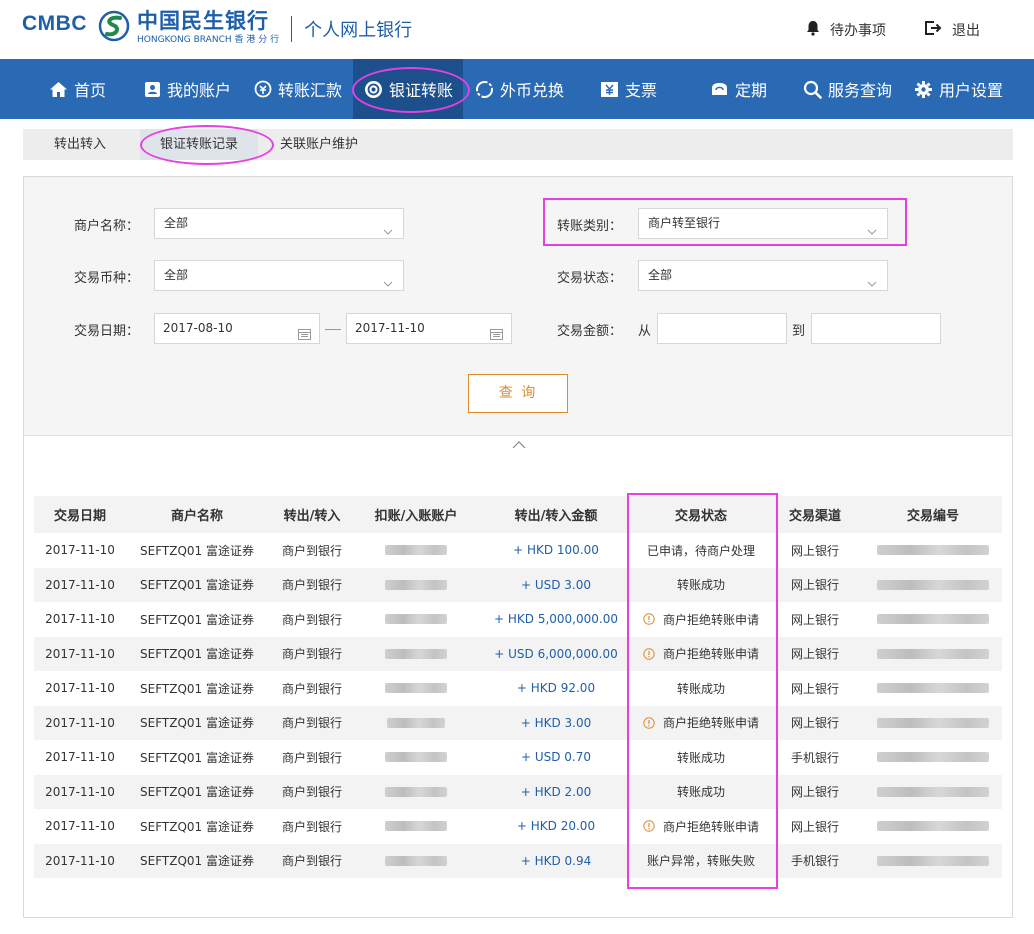  Describe the element at coordinates (518, 144) in the screenshot. I see `sub-tabs: 转出转入 银证转账记录 关联账户维护` at that location.